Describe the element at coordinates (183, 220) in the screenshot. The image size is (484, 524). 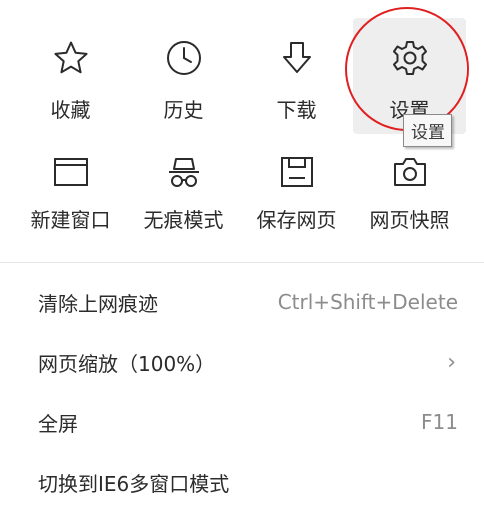
I see `incognito-label: 无痕模式` at that location.